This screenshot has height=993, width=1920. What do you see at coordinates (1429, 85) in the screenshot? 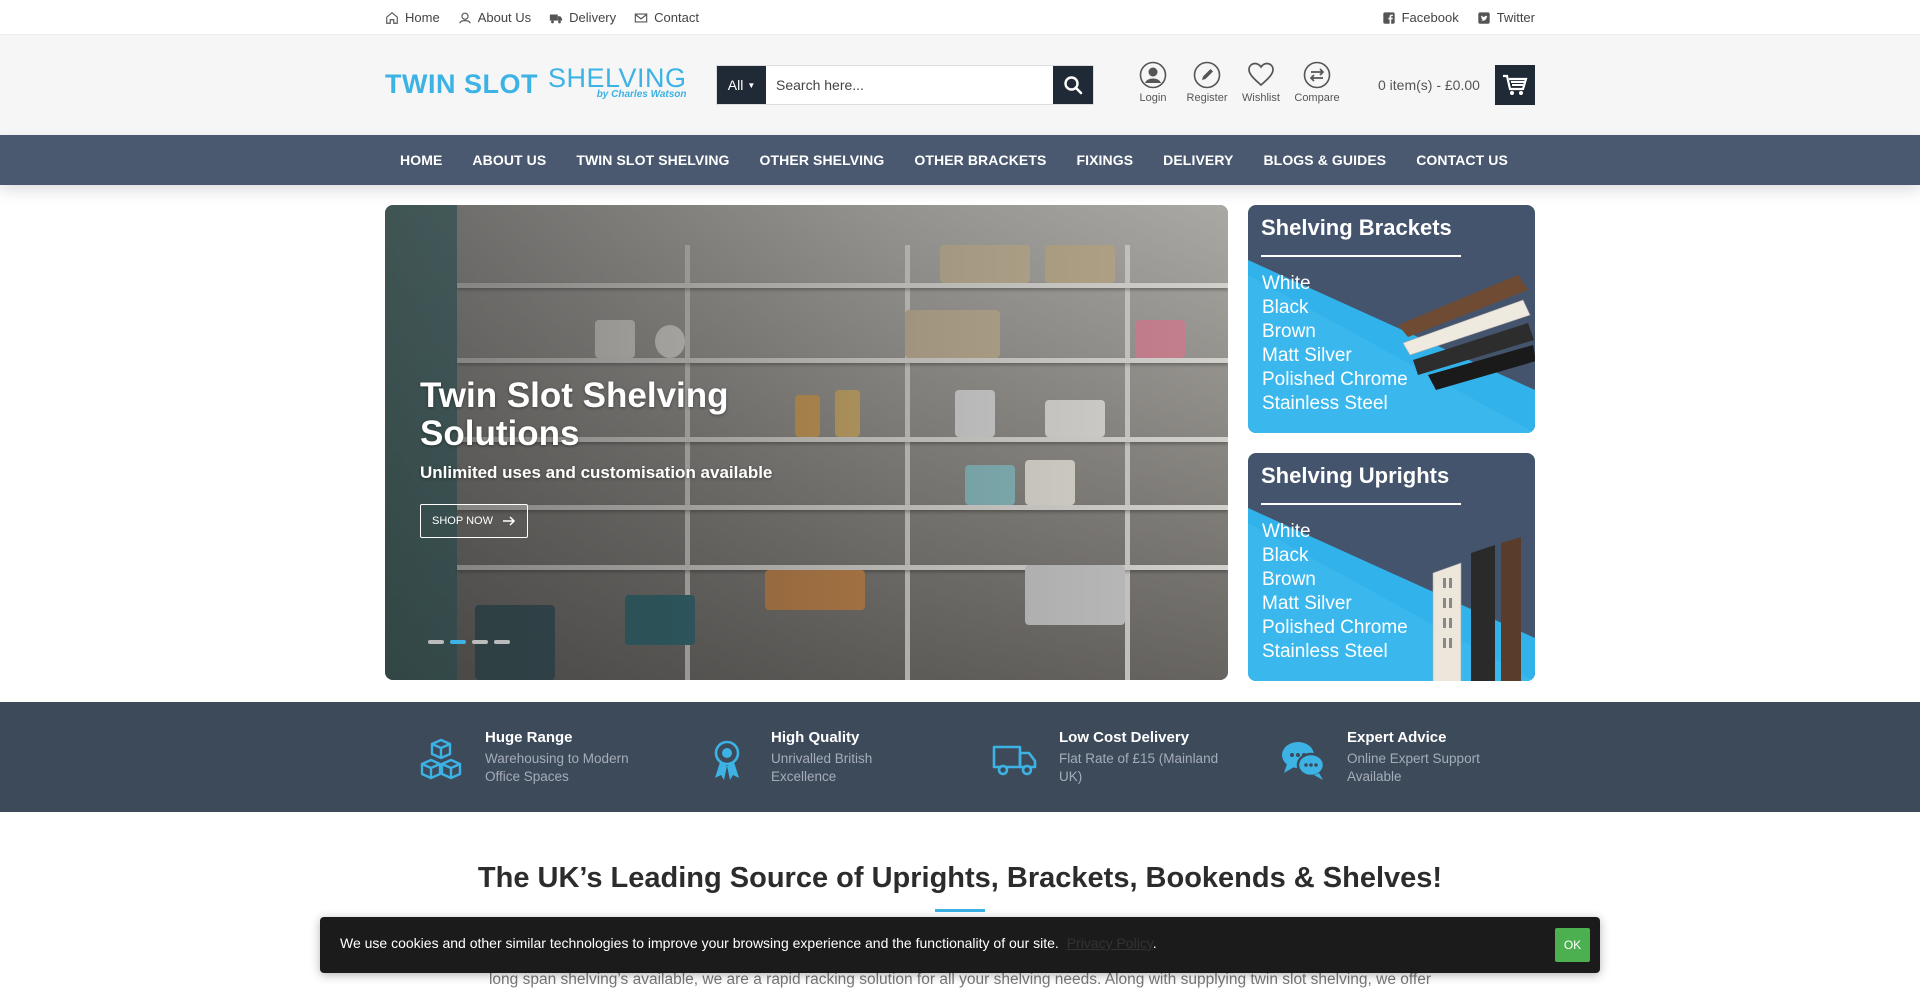
I see `cart-summary: 0 item(s) - £0.00` at bounding box center [1429, 85].